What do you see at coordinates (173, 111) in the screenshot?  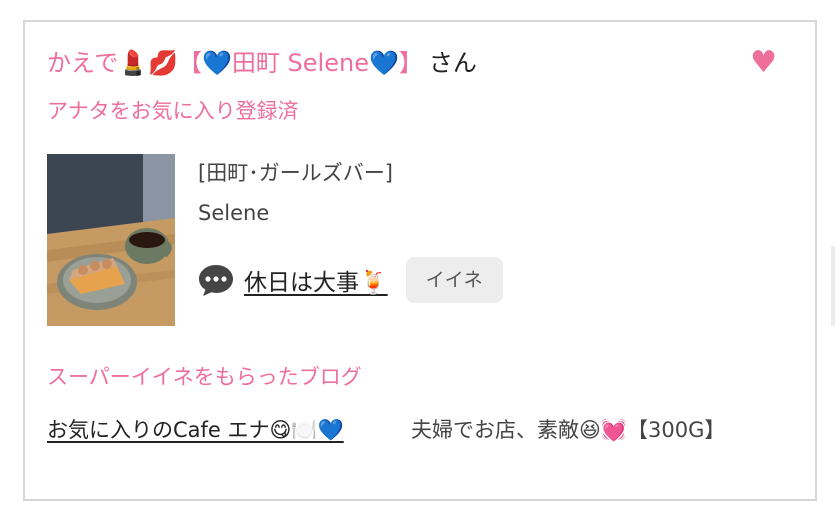 I see `favorite-status: アナタをお気に入り登録済` at bounding box center [173, 111].